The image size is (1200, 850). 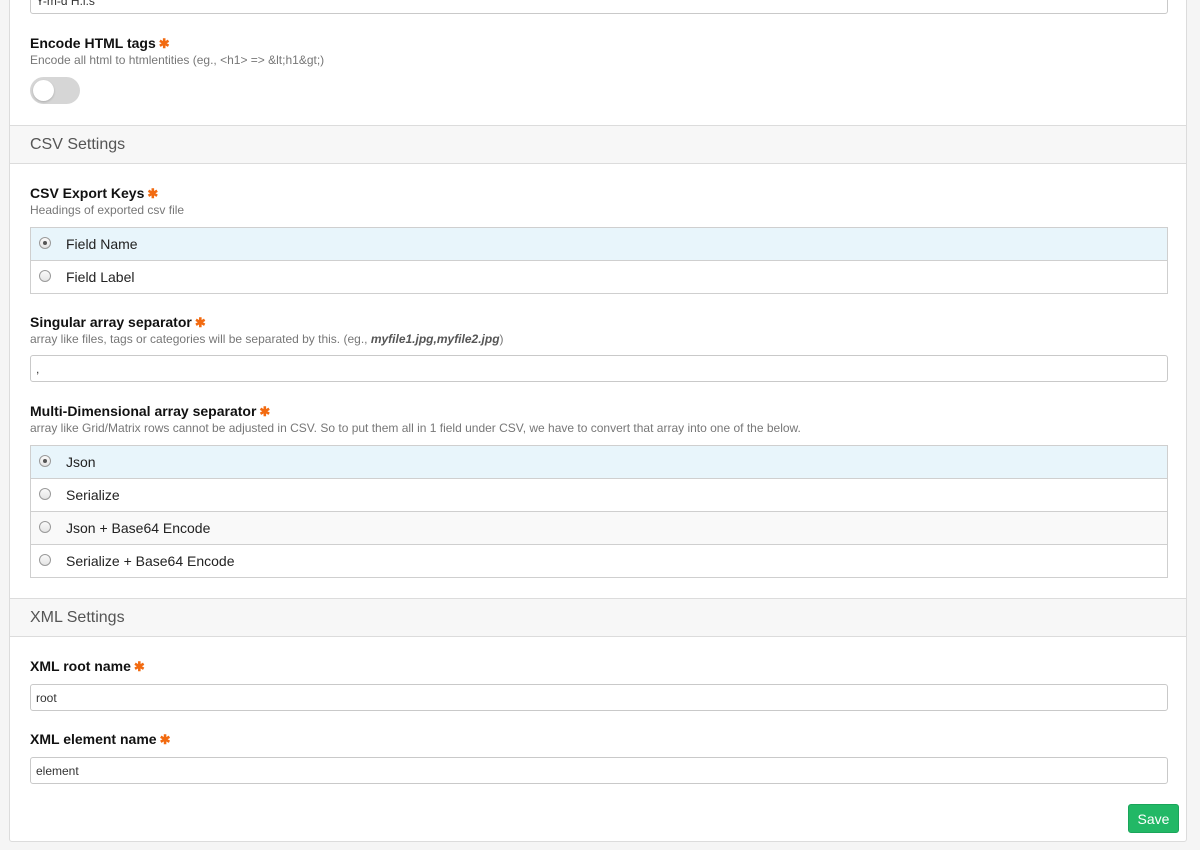 What do you see at coordinates (93, 739) in the screenshot?
I see `xml-element-name-label-text: XML element name` at bounding box center [93, 739].